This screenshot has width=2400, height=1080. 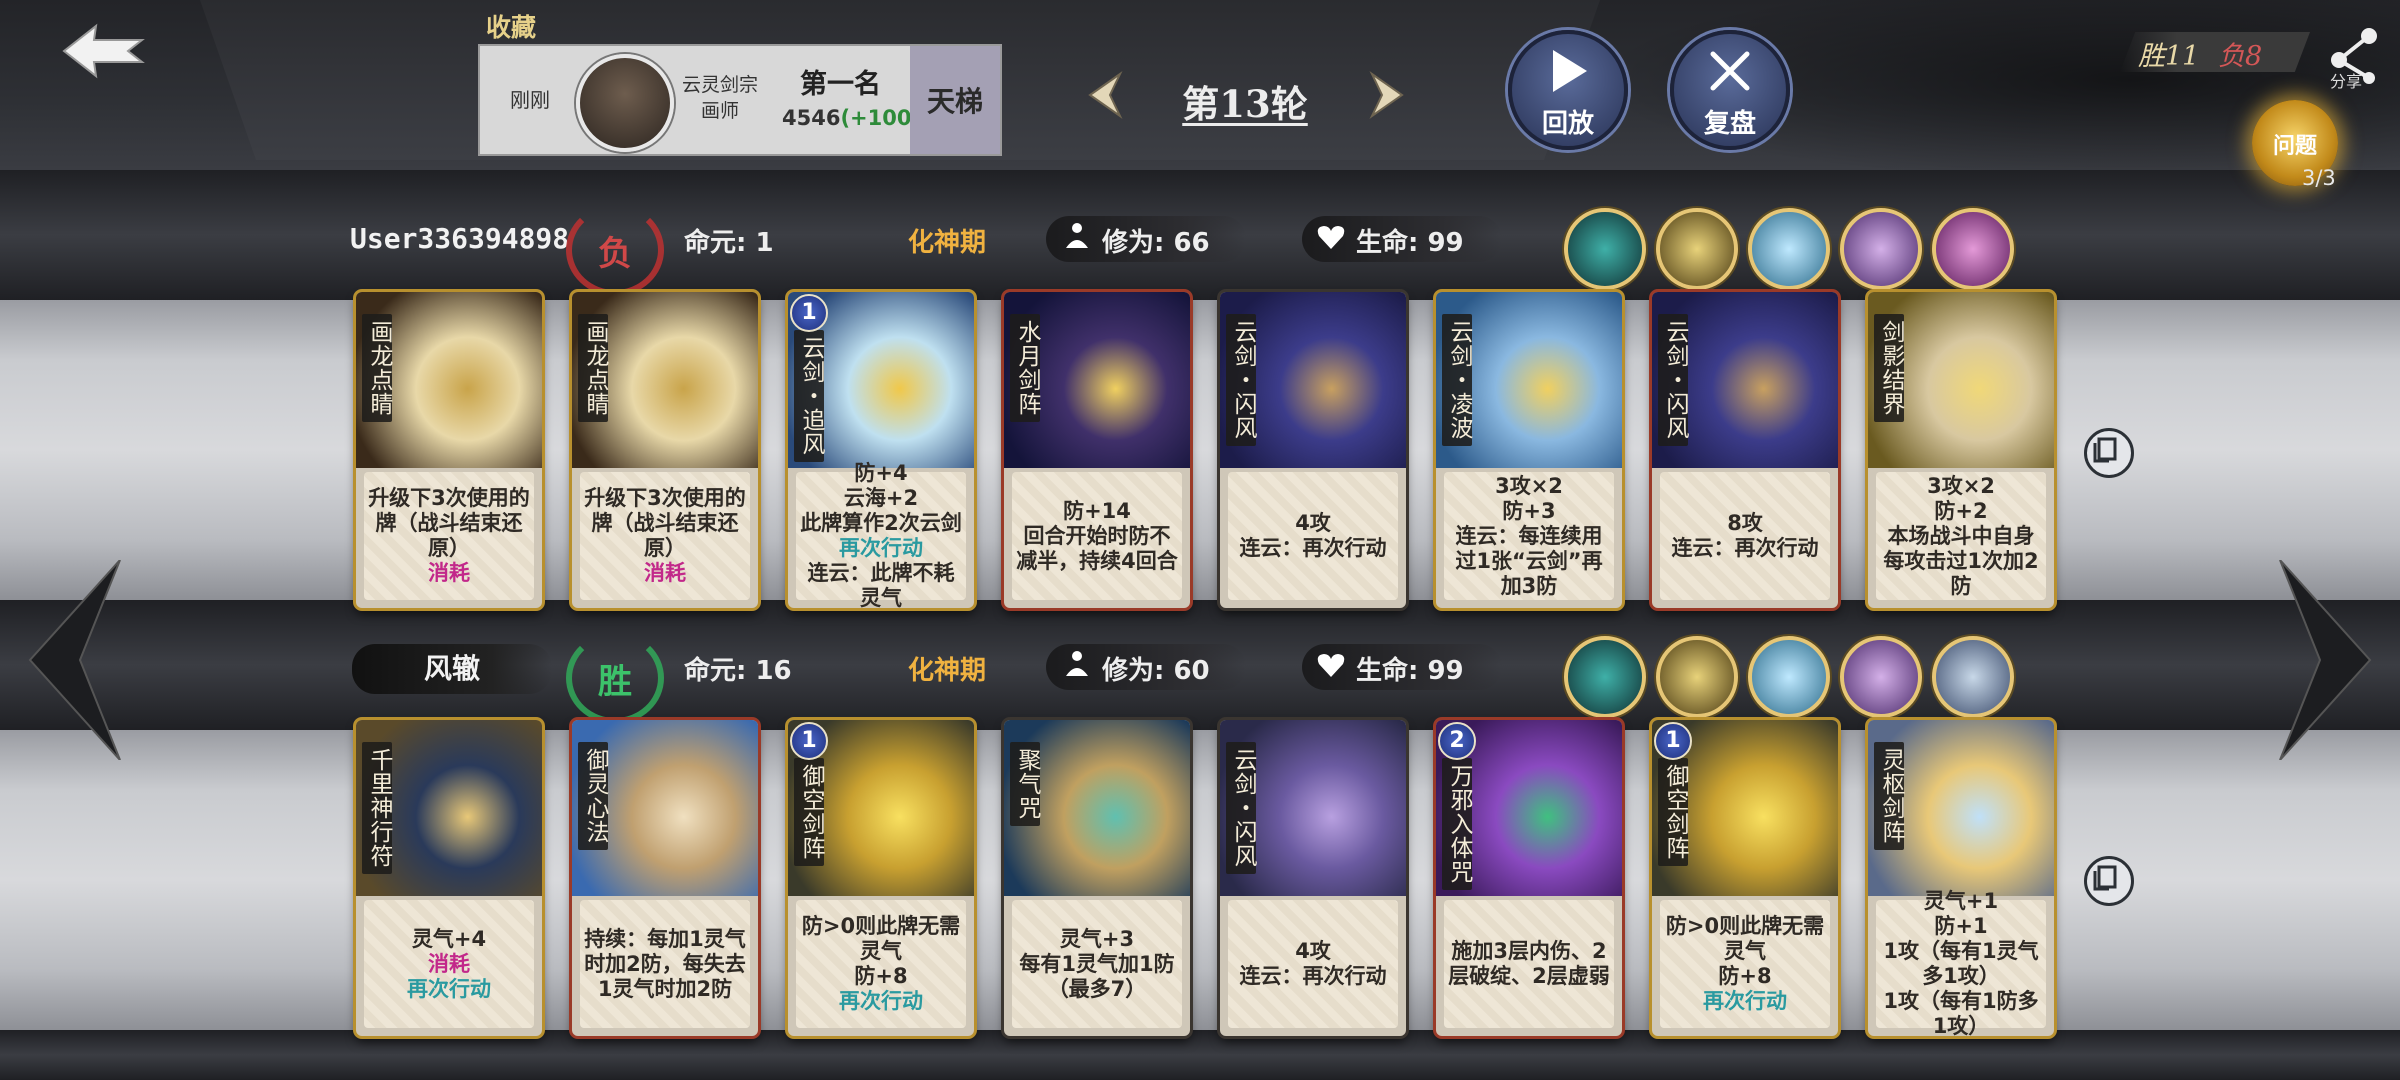 What do you see at coordinates (1730, 71) in the screenshot?
I see `crossed-swords-icon` at bounding box center [1730, 71].